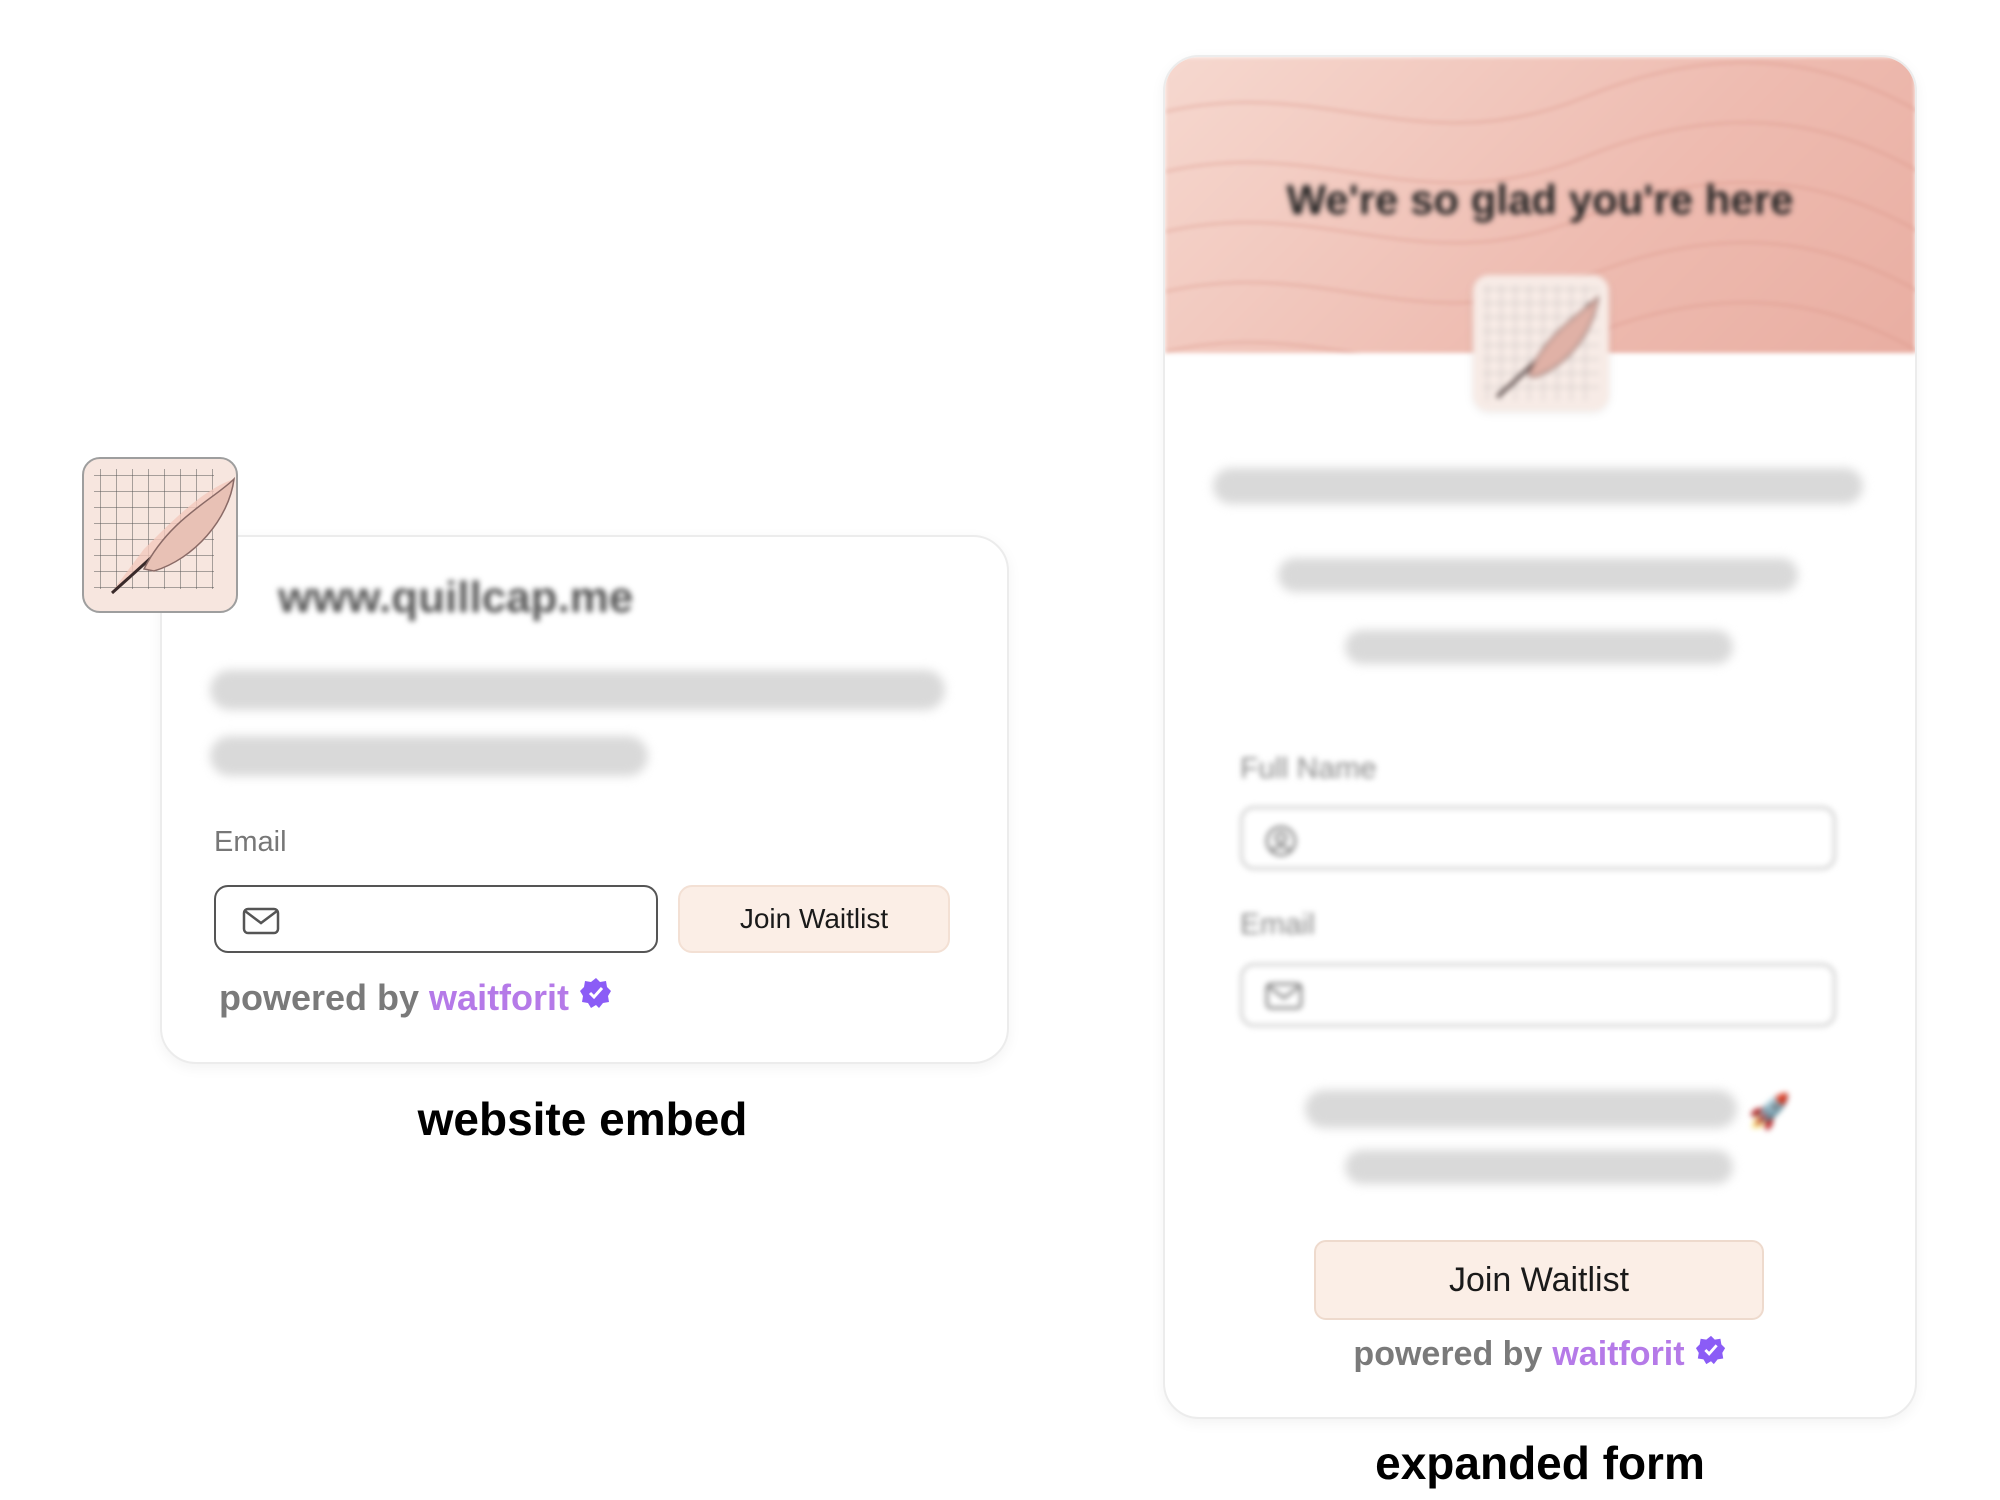  Describe the element at coordinates (1281, 843) in the screenshot. I see `user-icon` at that location.